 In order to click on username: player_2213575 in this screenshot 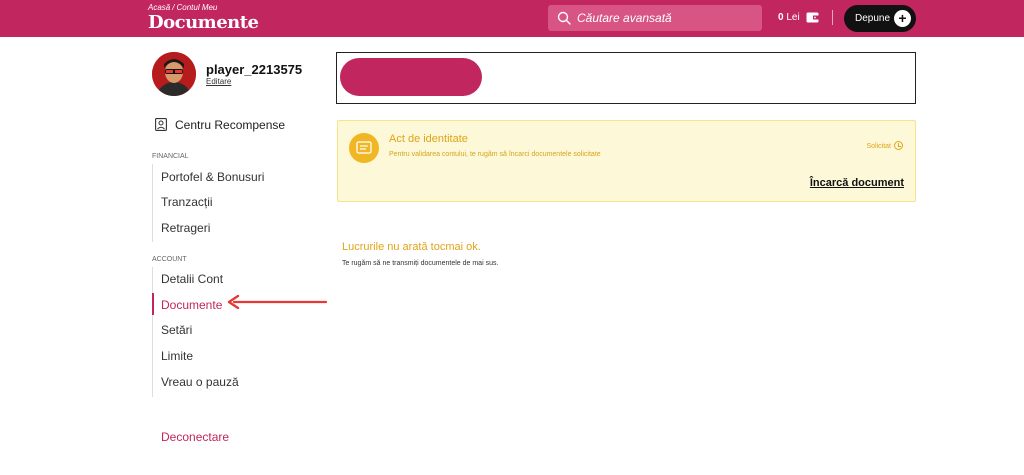, I will do `click(254, 69)`.